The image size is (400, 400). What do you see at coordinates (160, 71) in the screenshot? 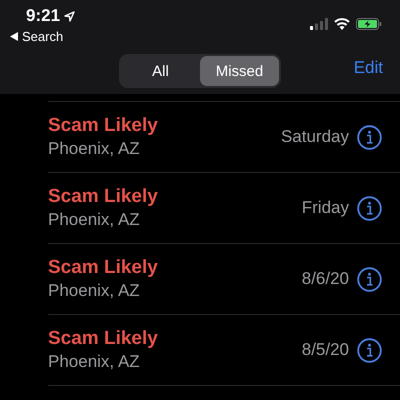
I see `segment-tab: All` at bounding box center [160, 71].